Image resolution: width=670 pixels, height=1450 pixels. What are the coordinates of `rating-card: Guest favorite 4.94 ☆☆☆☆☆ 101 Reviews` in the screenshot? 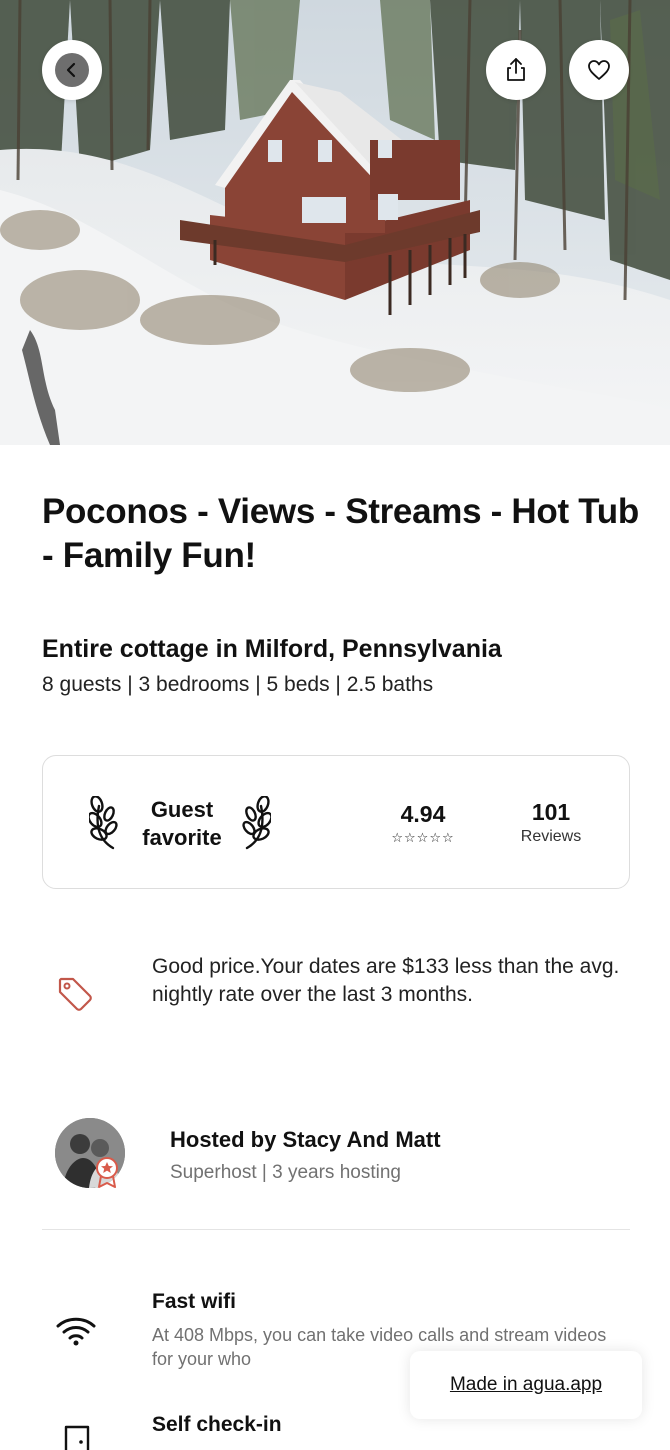 It's located at (336, 822).